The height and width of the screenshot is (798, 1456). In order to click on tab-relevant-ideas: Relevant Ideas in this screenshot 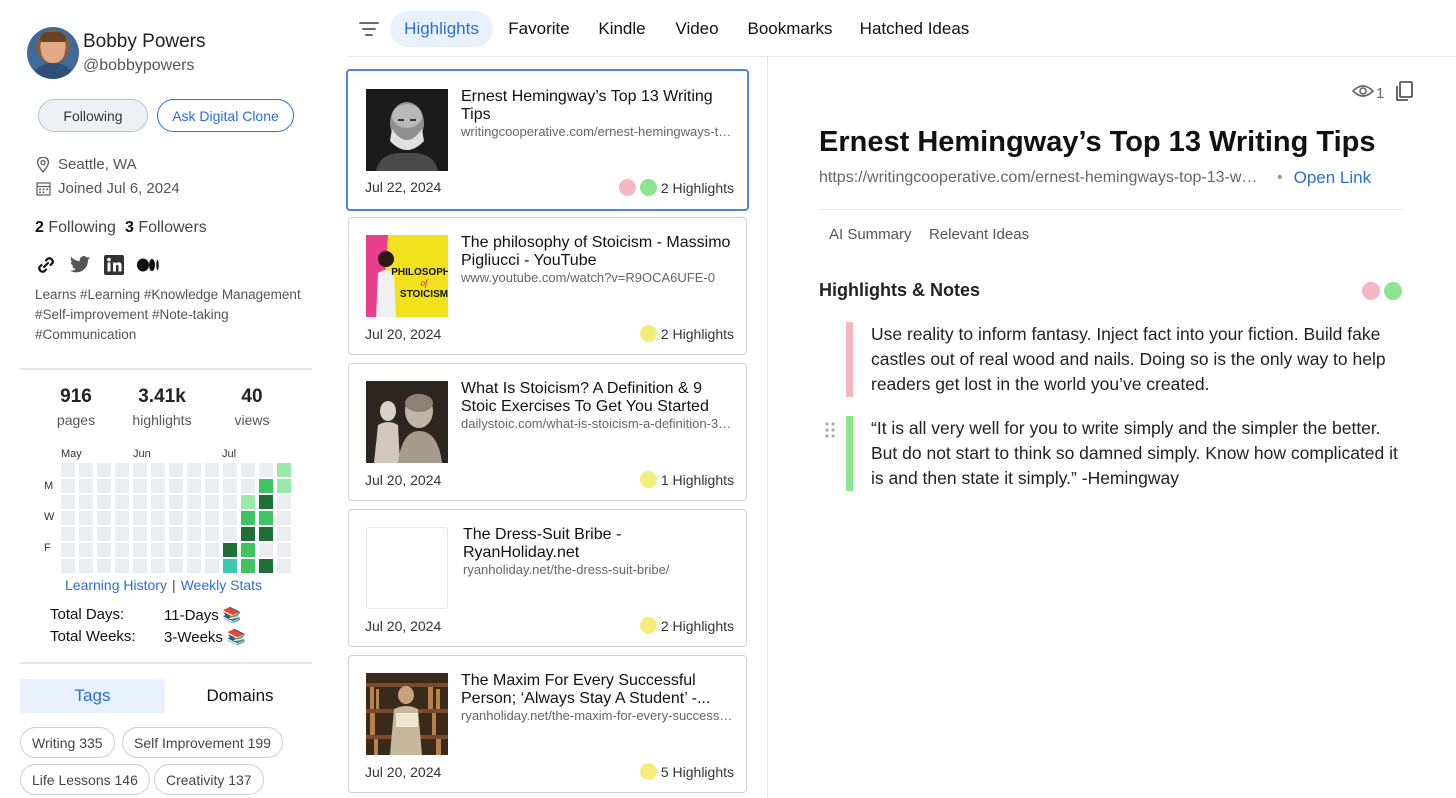, I will do `click(979, 234)`.